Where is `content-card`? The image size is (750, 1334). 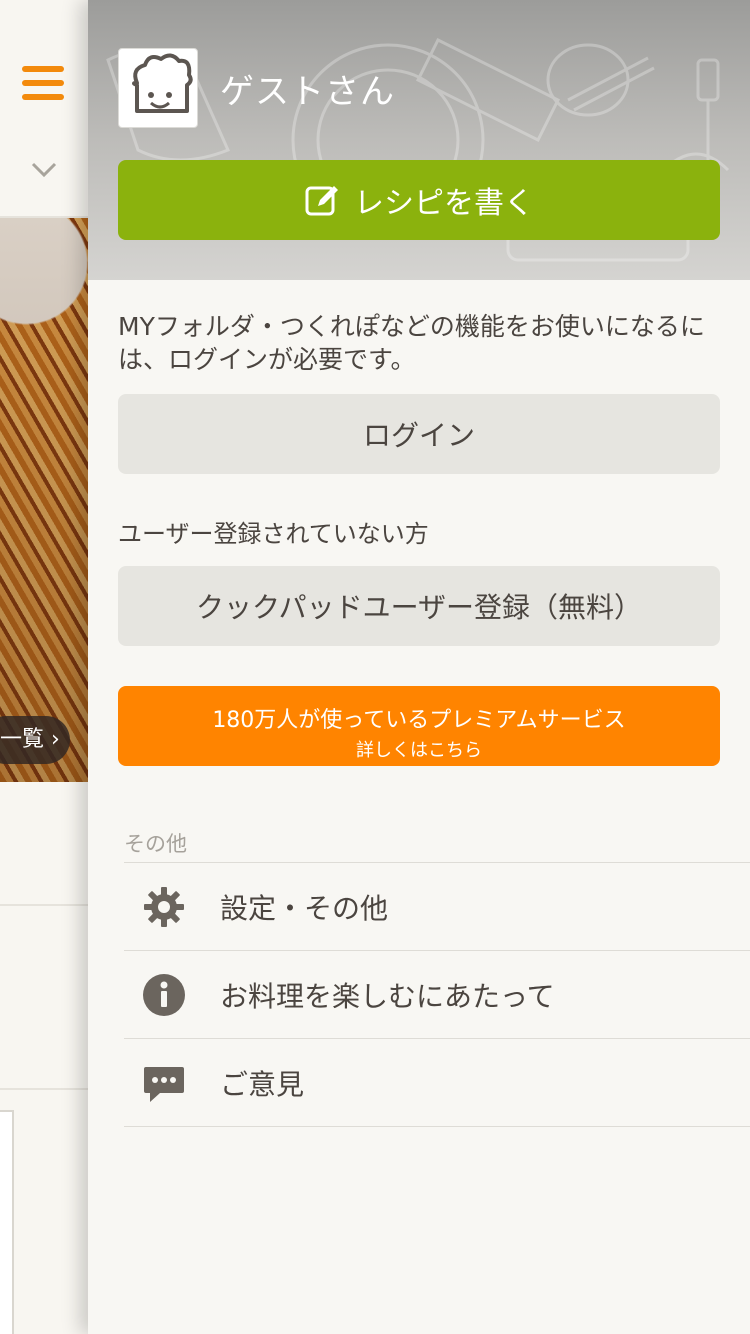 content-card is located at coordinates (7, 1222).